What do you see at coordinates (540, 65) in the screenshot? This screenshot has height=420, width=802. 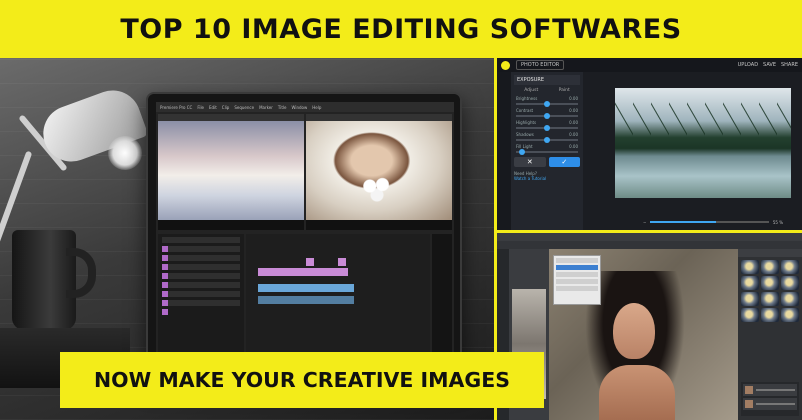 I see `app-label: PHOTO EDITOR` at bounding box center [540, 65].